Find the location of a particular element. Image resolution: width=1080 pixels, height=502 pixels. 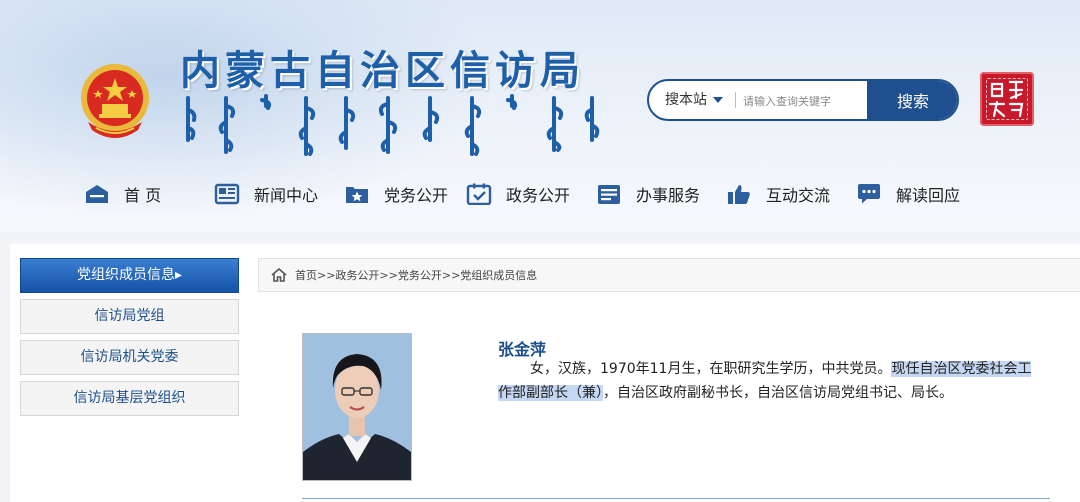

nav-item-news: 新闻中心 is located at coordinates (266, 194).